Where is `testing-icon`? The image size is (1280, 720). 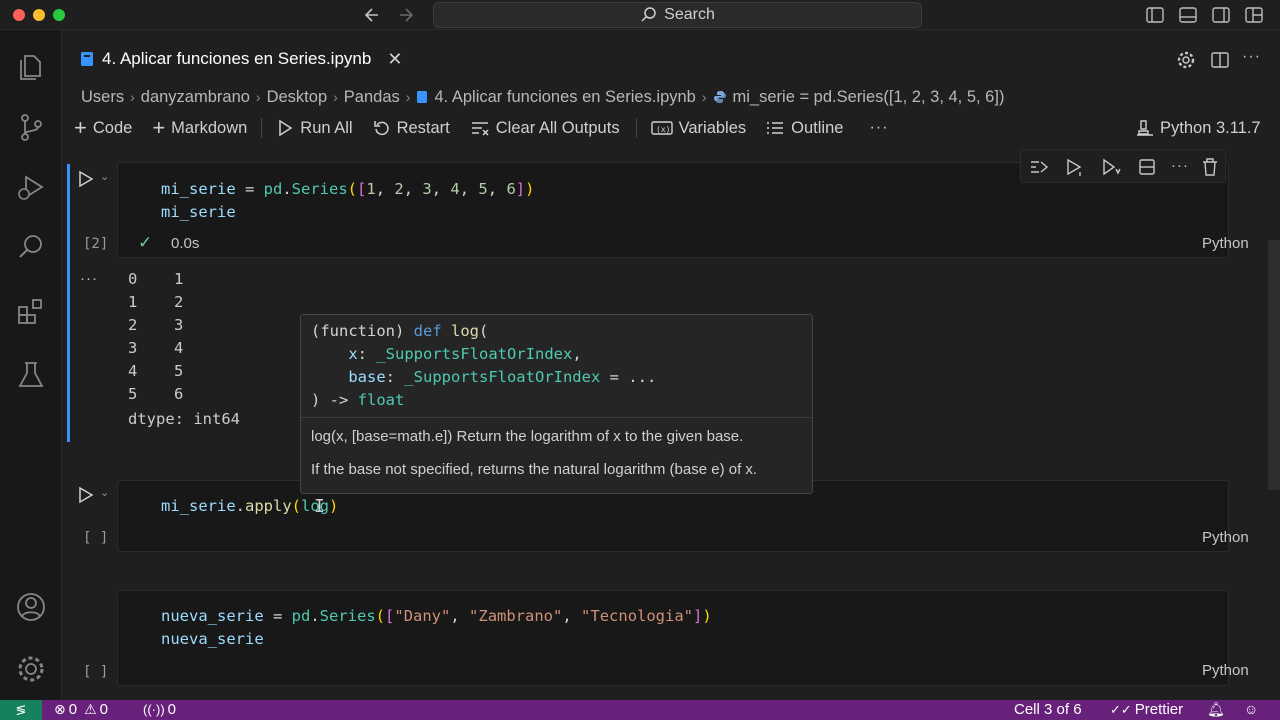 testing-icon is located at coordinates (31, 375).